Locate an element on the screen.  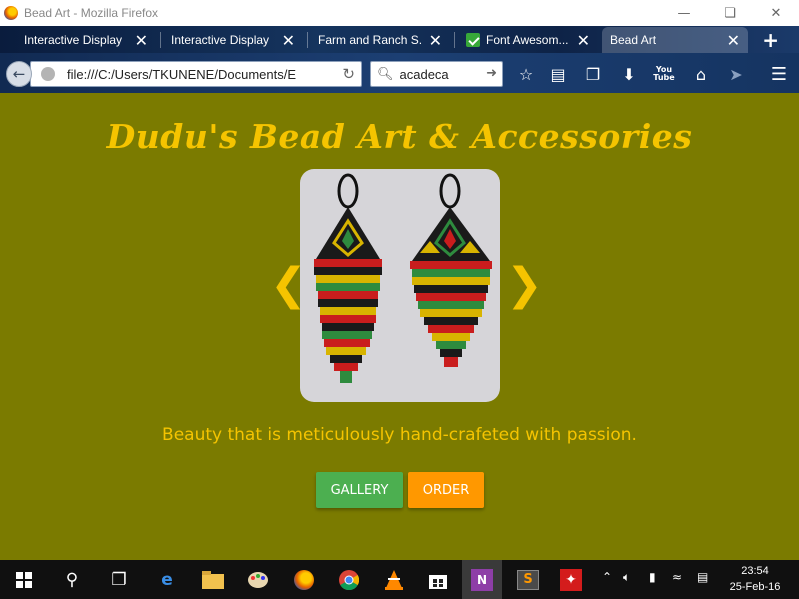
tab-farm-and-ranch: Farm and Ranch S... ✕ is located at coordinates (380, 40).